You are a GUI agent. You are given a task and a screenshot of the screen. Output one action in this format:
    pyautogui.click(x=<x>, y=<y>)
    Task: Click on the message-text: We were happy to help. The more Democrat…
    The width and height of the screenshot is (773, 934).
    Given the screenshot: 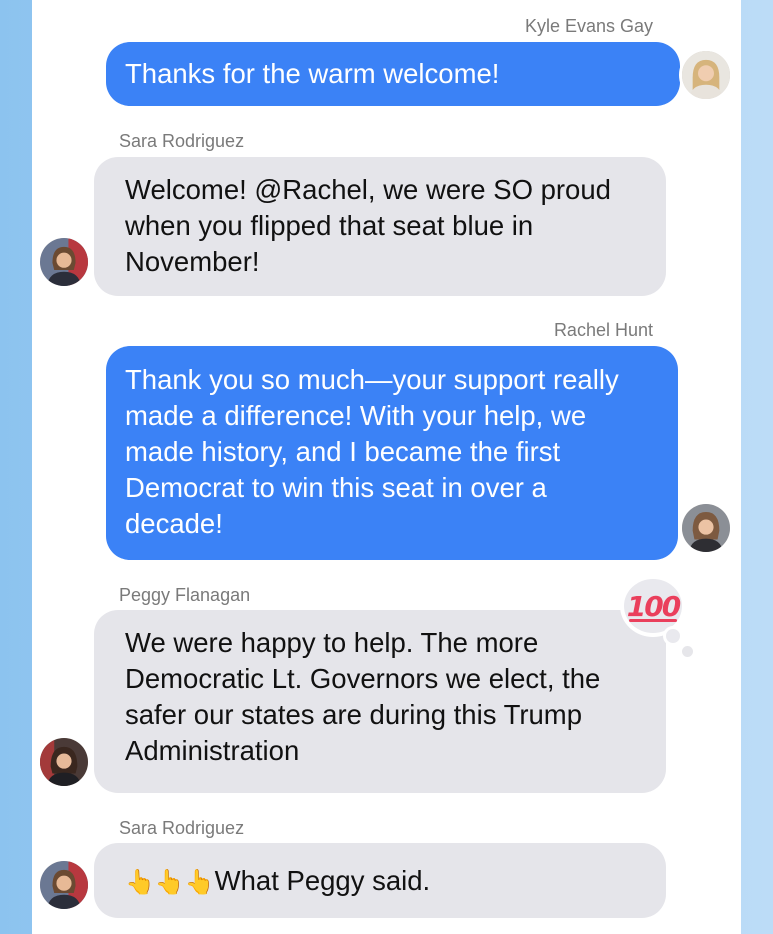 What is the action you would take?
    pyautogui.click(x=363, y=696)
    